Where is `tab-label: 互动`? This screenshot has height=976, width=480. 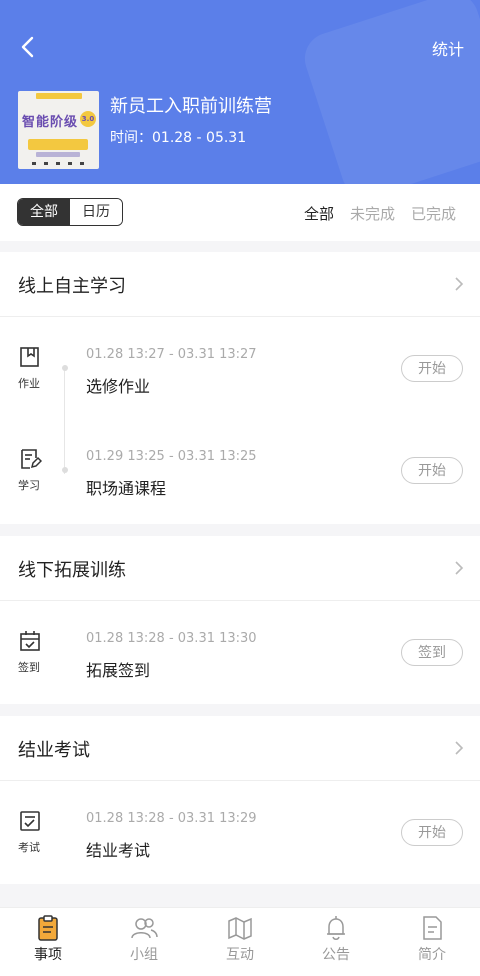 tab-label: 互动 is located at coordinates (240, 955).